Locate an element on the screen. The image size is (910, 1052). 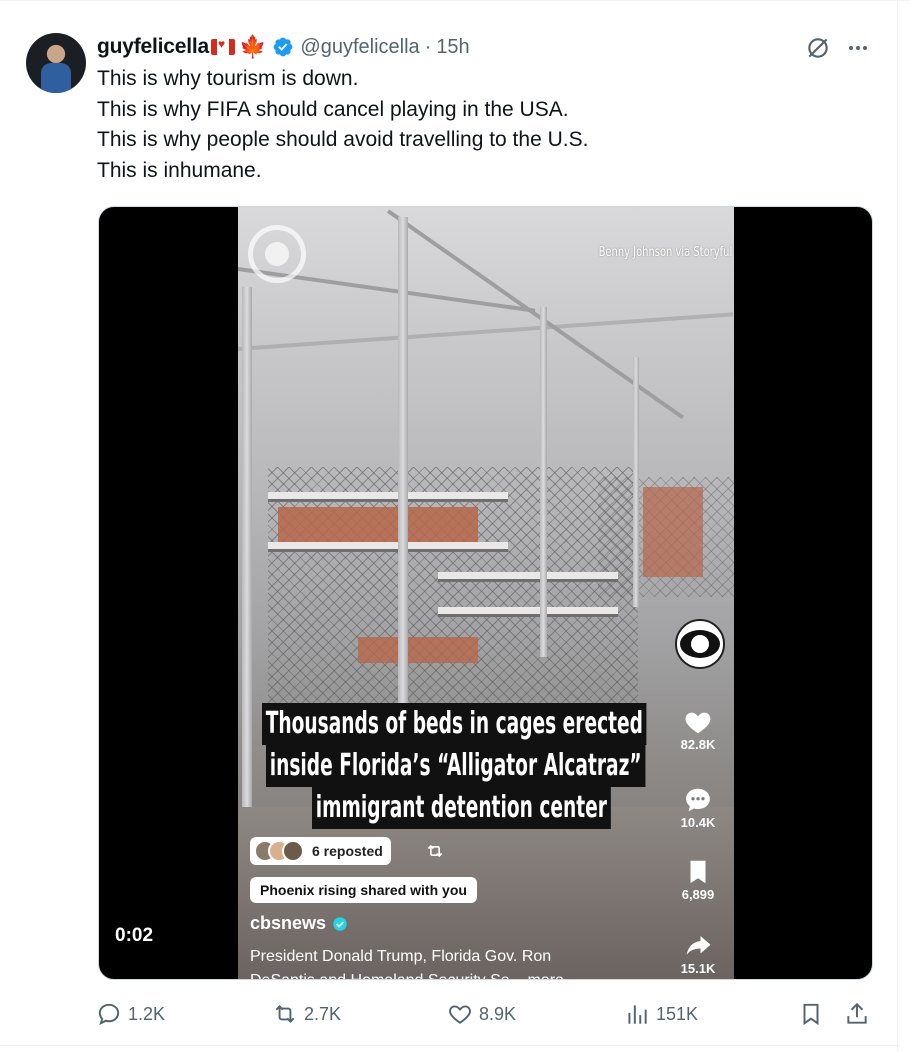
video-bookmark-action: 6,899 is located at coordinates (698, 879).